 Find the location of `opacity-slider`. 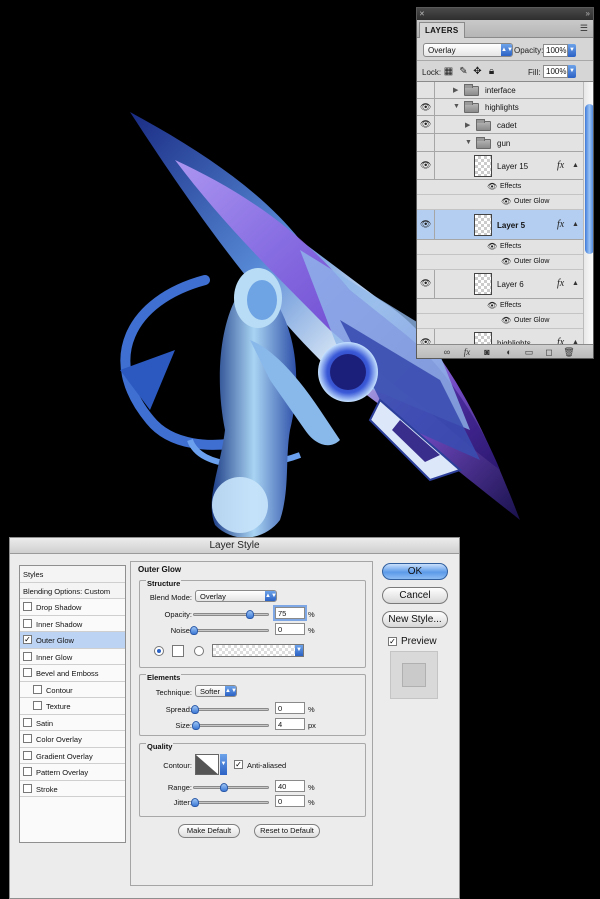

opacity-slider is located at coordinates (231, 614).